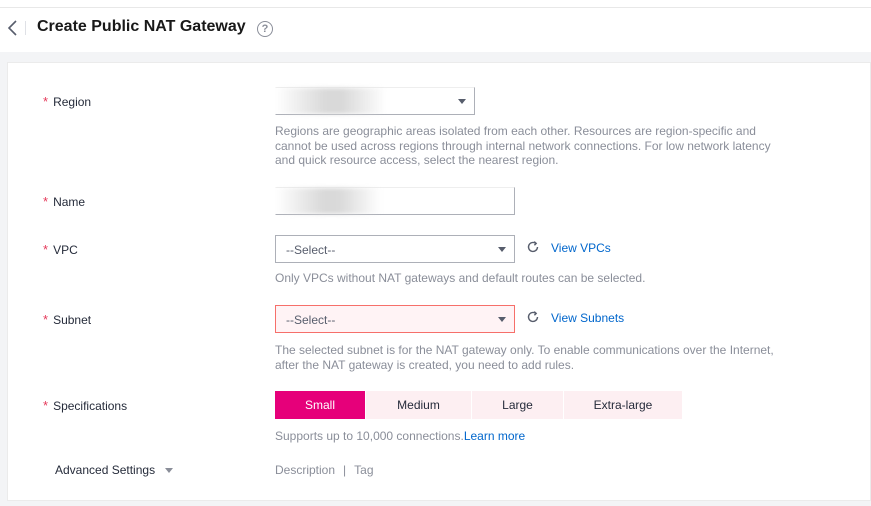 The height and width of the screenshot is (506, 871). I want to click on page-header: Create Public NAT Gateway ?, so click(435, 30).